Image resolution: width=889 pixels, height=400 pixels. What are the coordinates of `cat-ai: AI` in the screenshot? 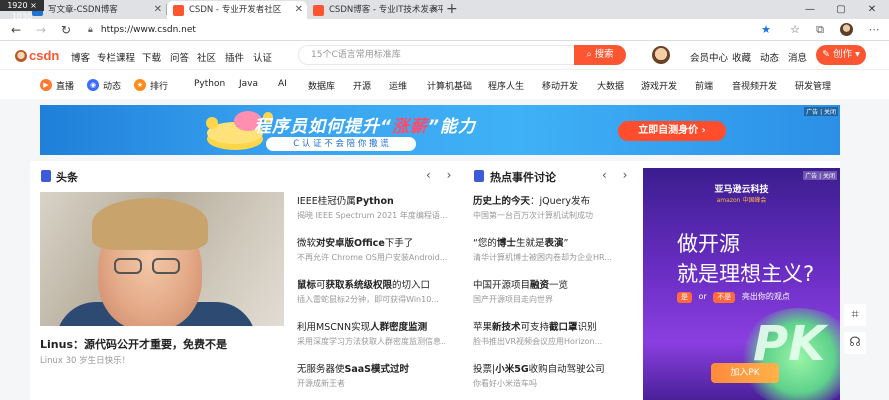 It's located at (282, 84).